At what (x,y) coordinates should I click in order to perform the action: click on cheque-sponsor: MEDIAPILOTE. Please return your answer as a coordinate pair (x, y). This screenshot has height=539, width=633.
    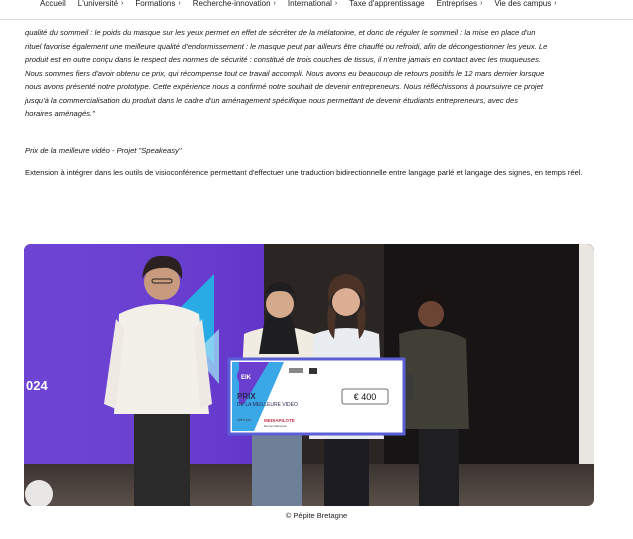
    Looking at the image, I should click on (279, 420).